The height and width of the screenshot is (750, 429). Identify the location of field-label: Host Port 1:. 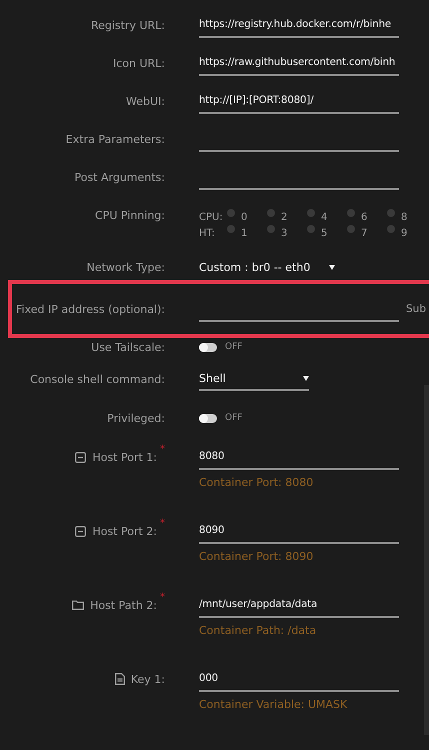
(124, 457).